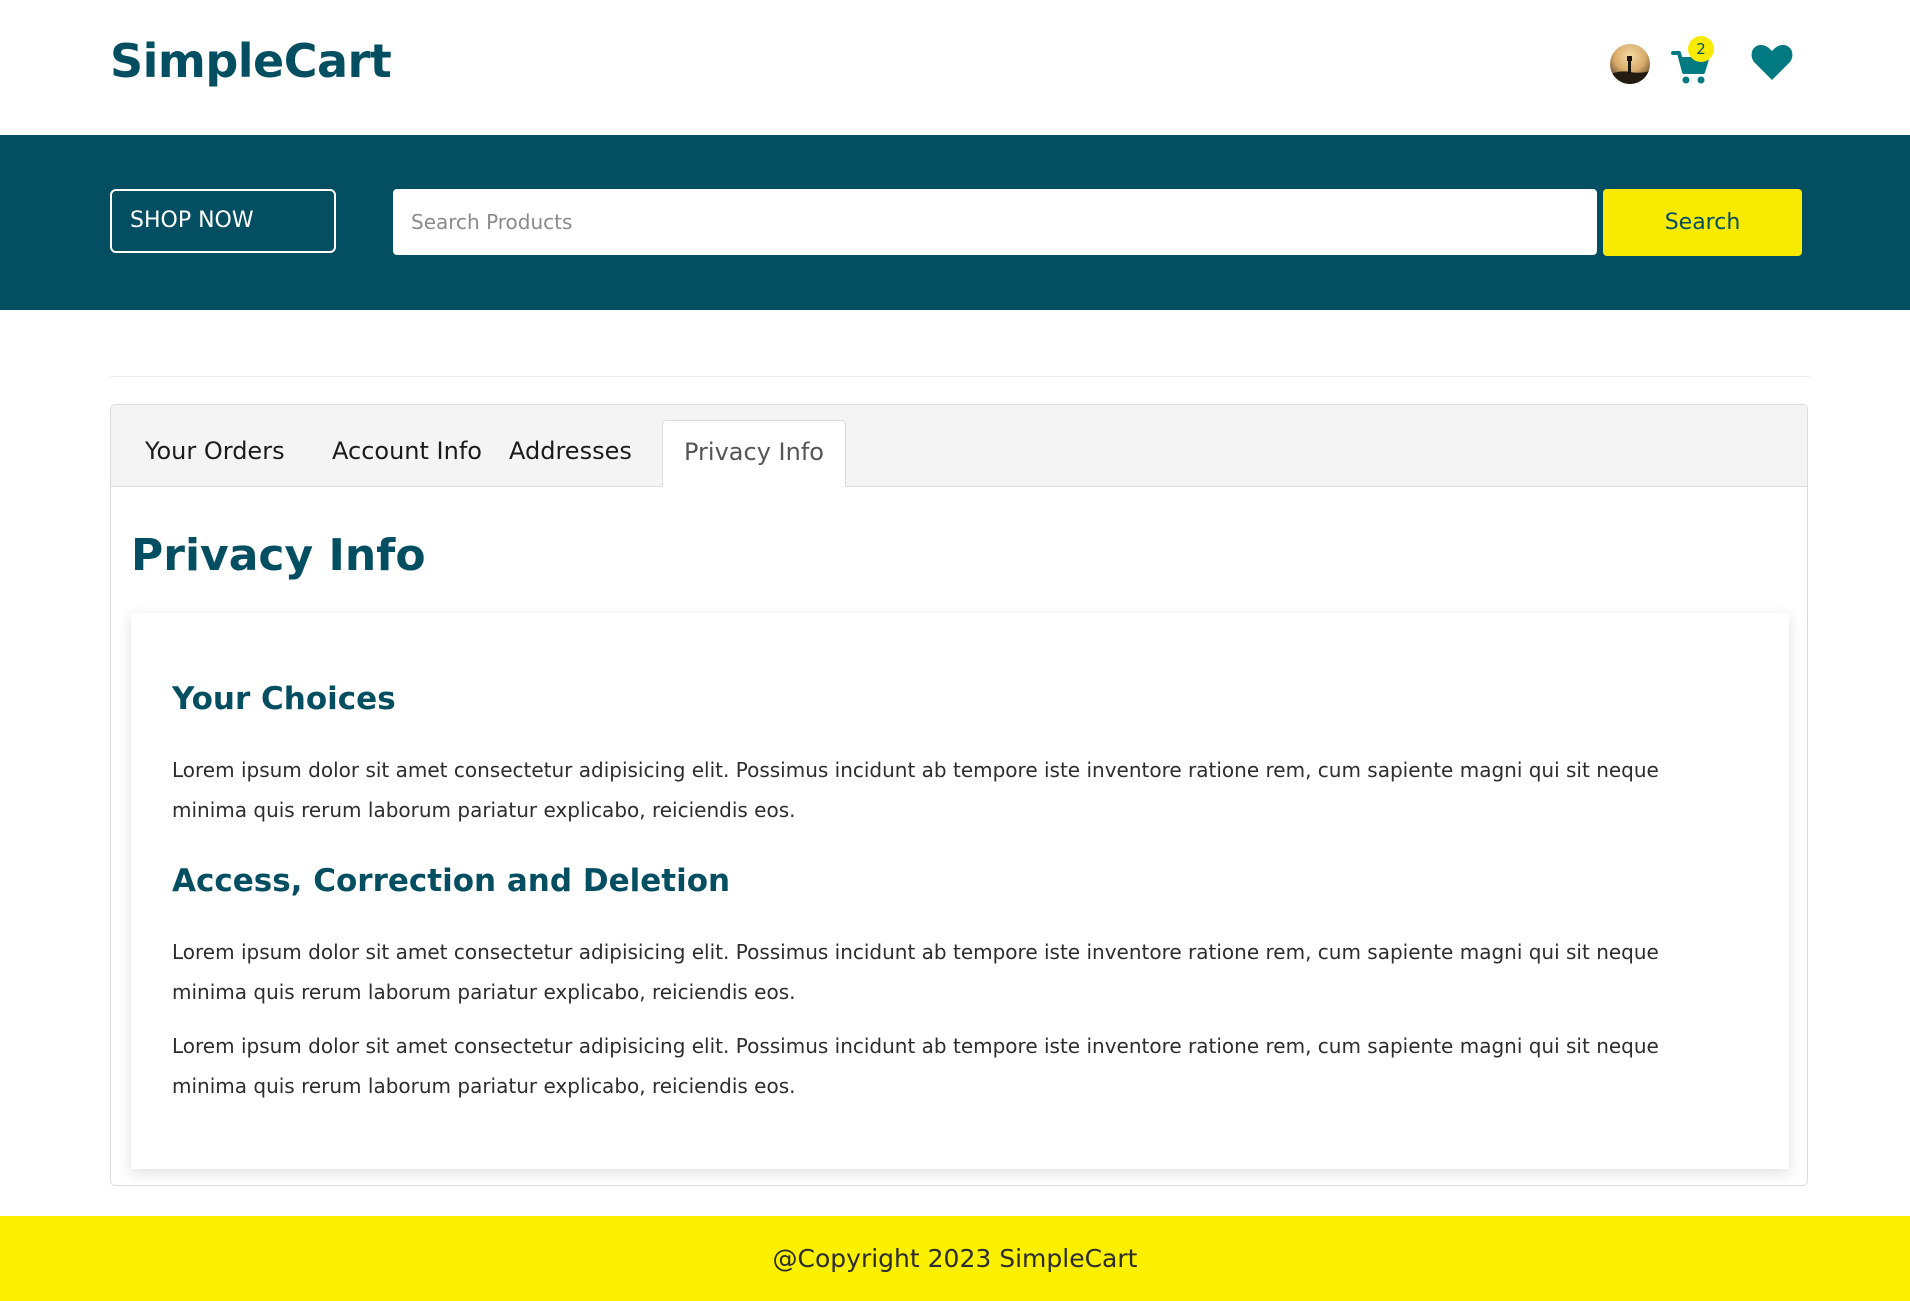 Image resolution: width=1910 pixels, height=1301 pixels. Describe the element at coordinates (1701, 49) in the screenshot. I see `cart-count-badge: 2` at that location.